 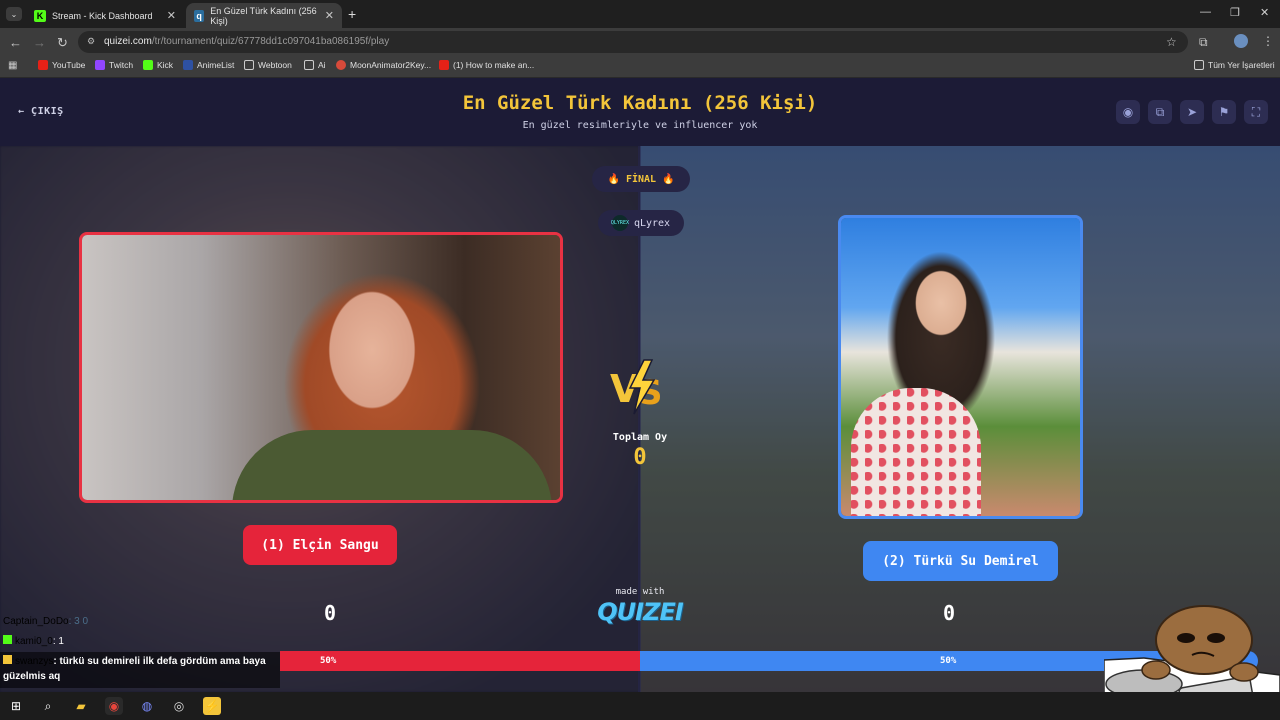 I want to click on discord-icon: ◍, so click(x=147, y=706).